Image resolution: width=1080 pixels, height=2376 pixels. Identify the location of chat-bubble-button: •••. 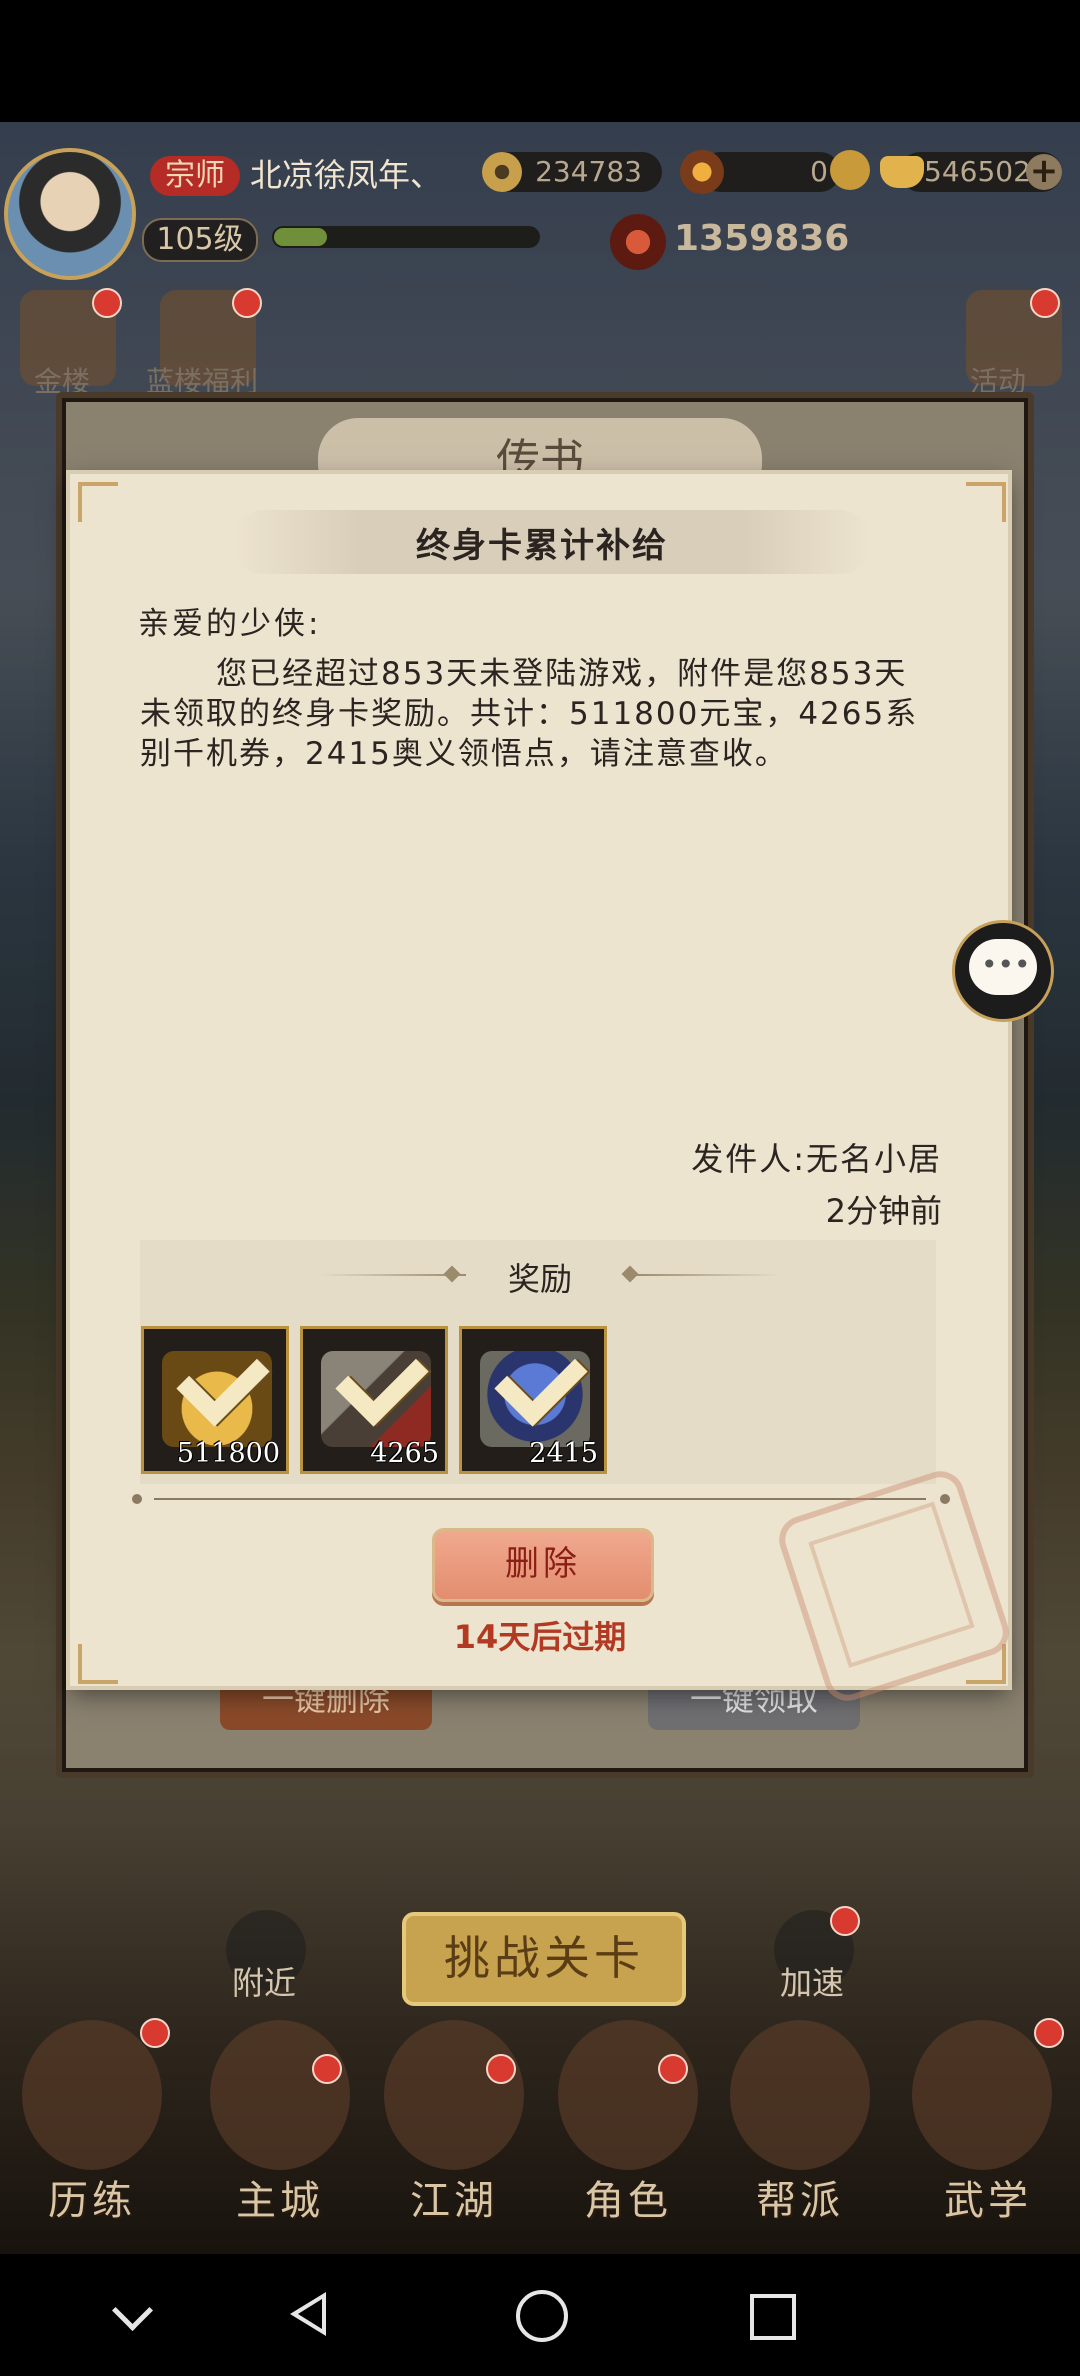
(1003, 971).